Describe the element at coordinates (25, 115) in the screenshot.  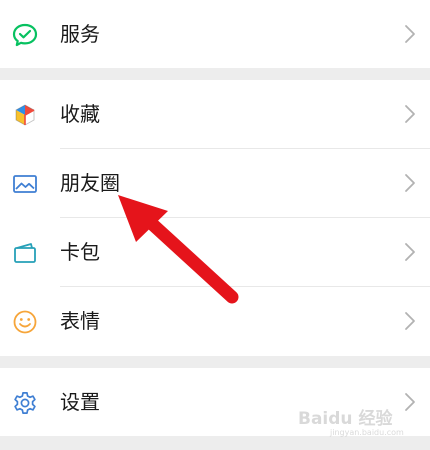
I see `cube-icon` at that location.